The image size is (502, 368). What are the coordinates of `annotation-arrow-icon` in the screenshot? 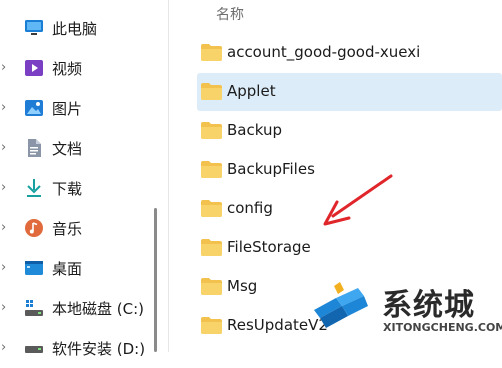 It's located at (358, 200).